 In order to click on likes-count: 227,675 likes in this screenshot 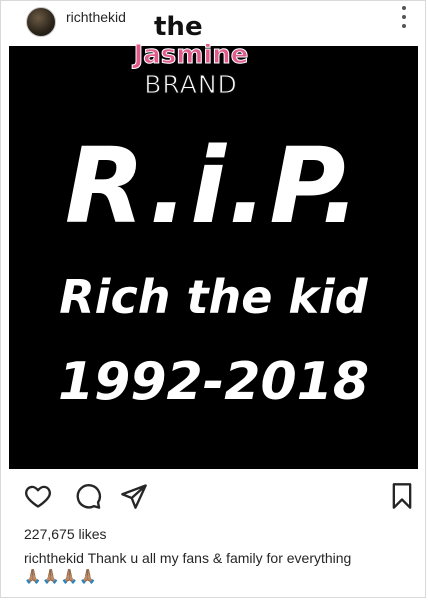, I will do `click(65, 534)`.